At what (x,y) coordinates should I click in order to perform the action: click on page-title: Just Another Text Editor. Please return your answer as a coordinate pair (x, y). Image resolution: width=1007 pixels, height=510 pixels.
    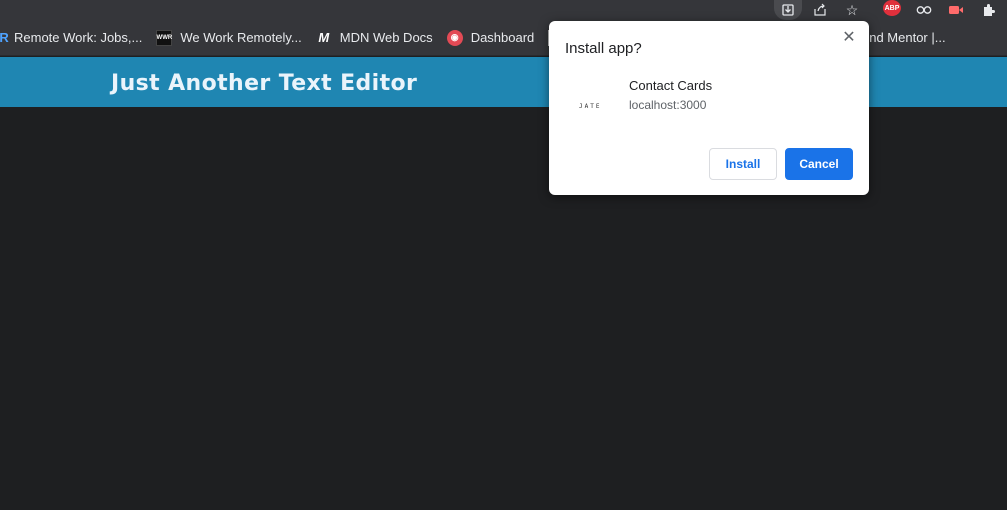
    Looking at the image, I should click on (264, 83).